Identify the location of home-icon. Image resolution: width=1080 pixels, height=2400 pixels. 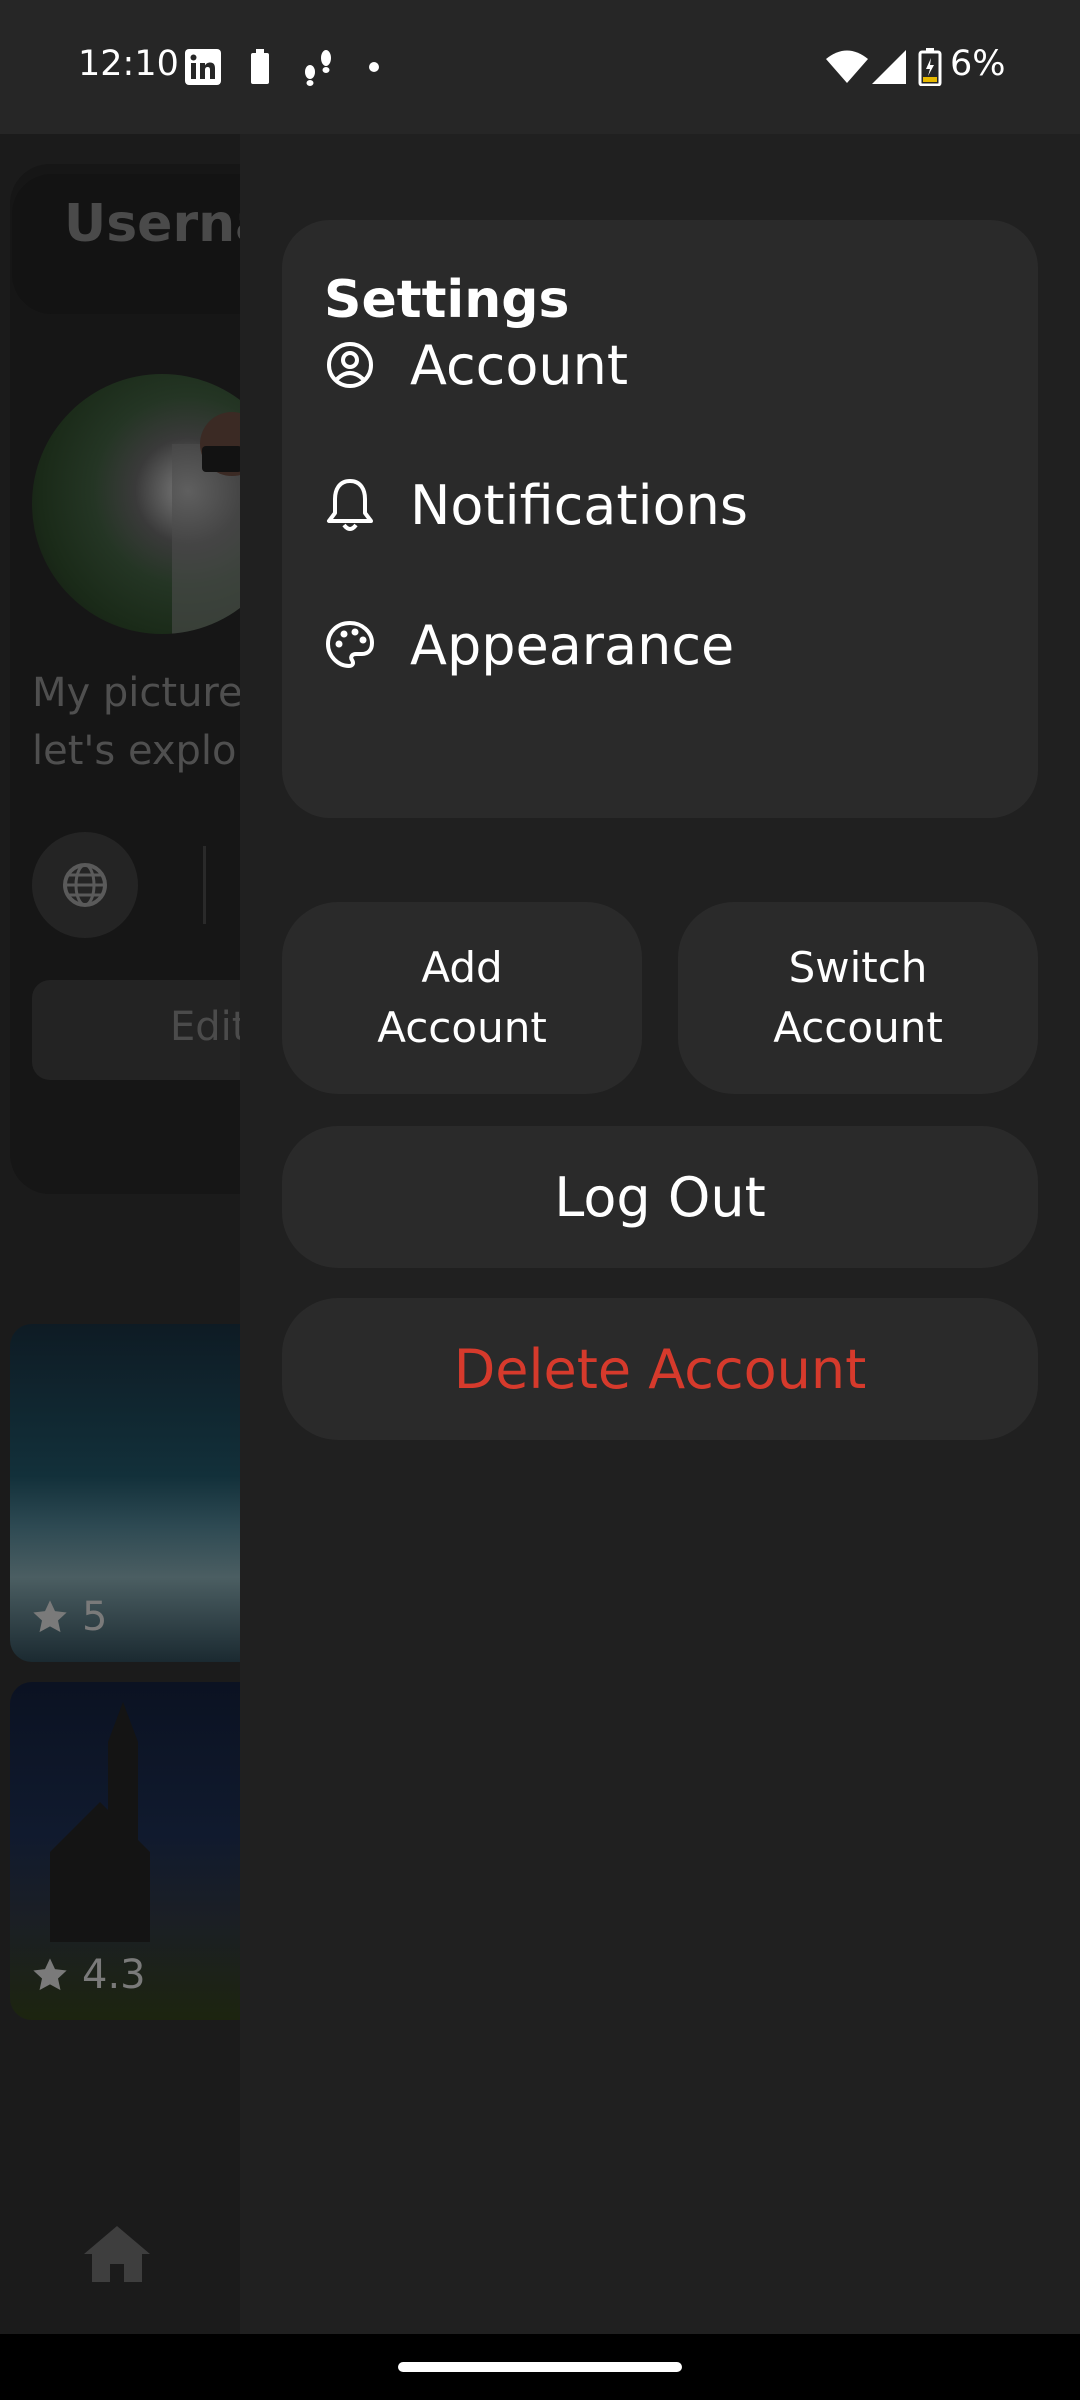
(117, 2256).